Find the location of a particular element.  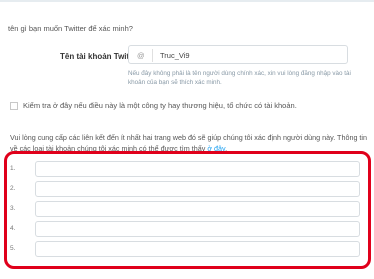

company-checkbox is located at coordinates (14, 106).